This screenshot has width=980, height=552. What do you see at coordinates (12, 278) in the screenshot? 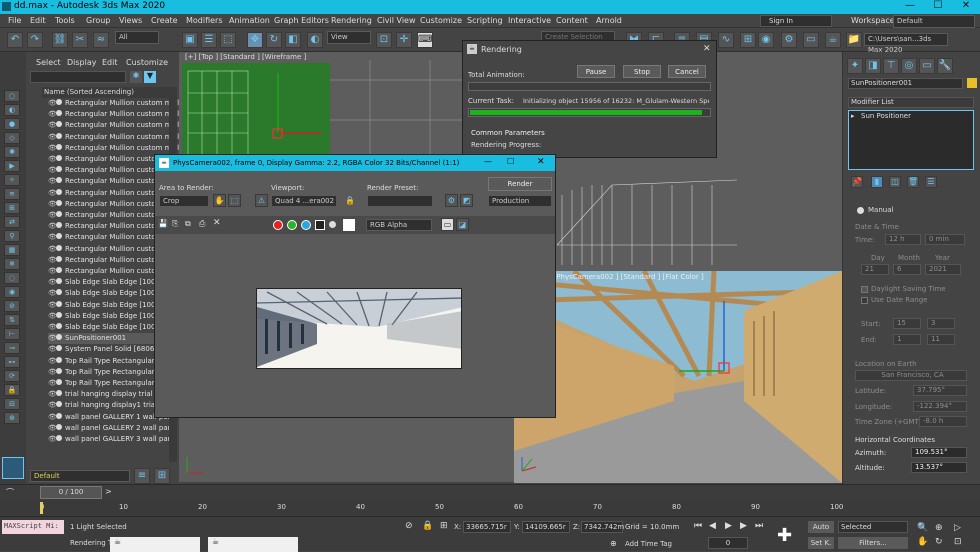
I see `display-hidden-icon: ◌` at bounding box center [12, 278].